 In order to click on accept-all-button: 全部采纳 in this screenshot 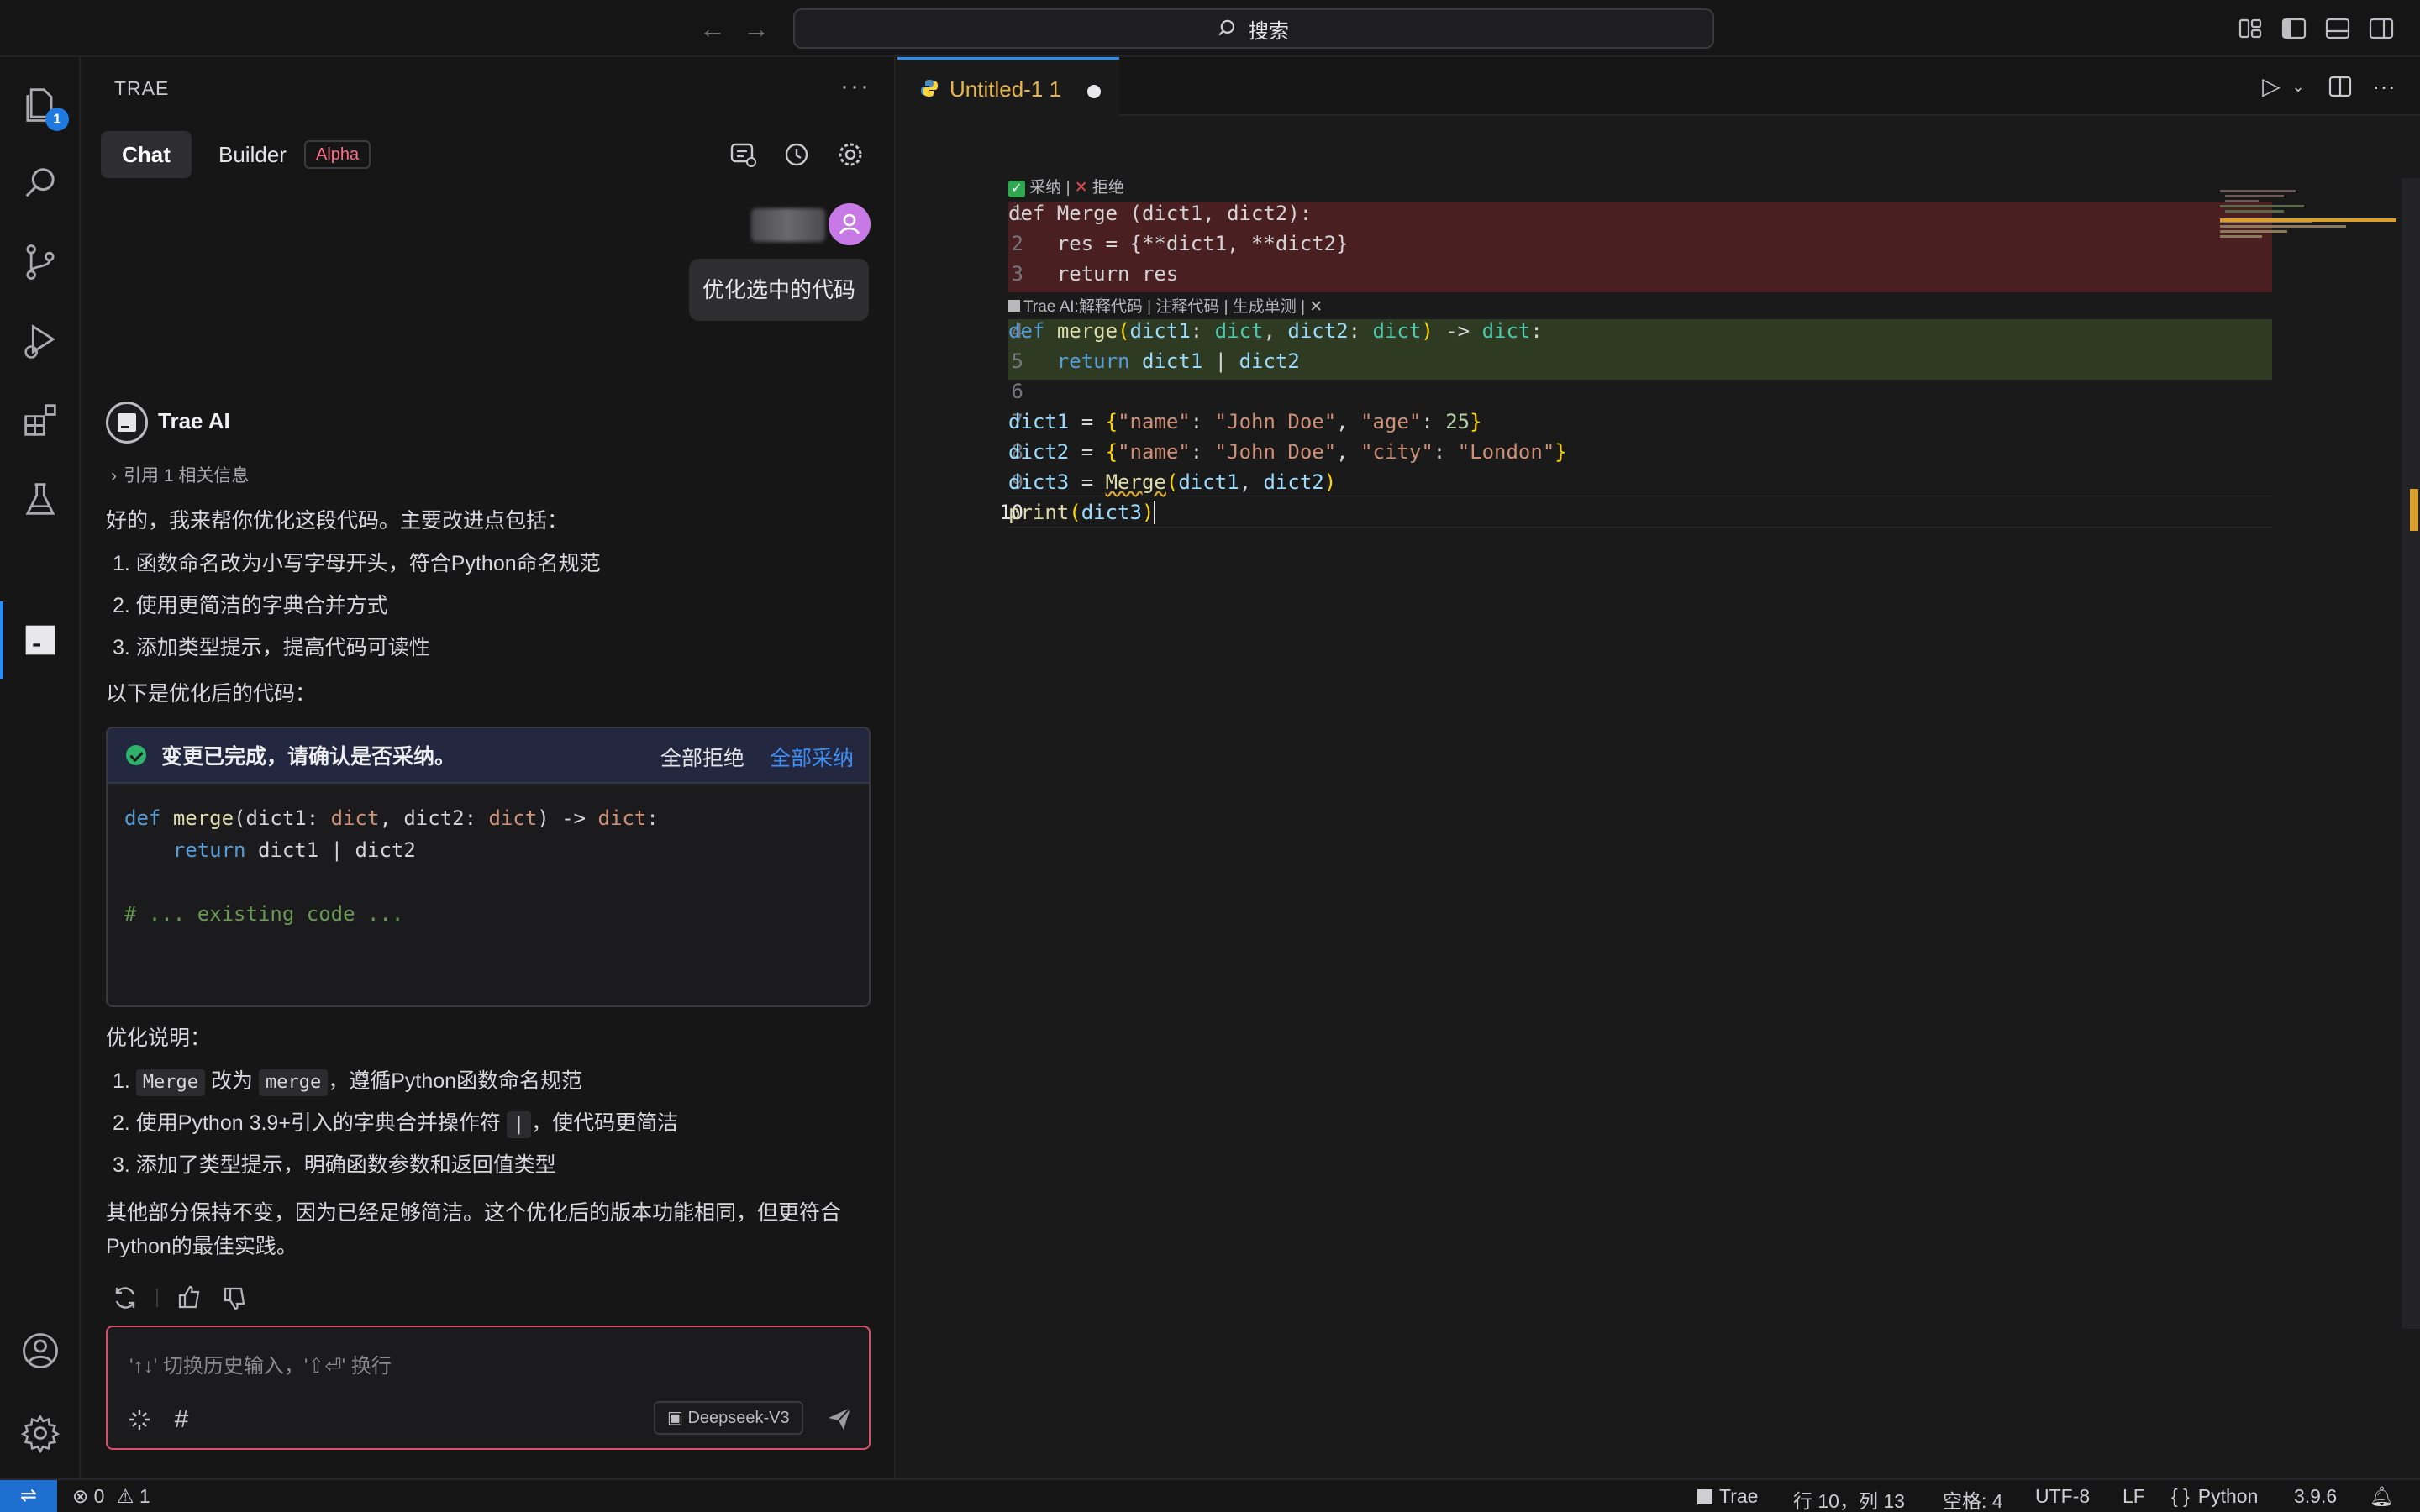, I will do `click(812, 757)`.